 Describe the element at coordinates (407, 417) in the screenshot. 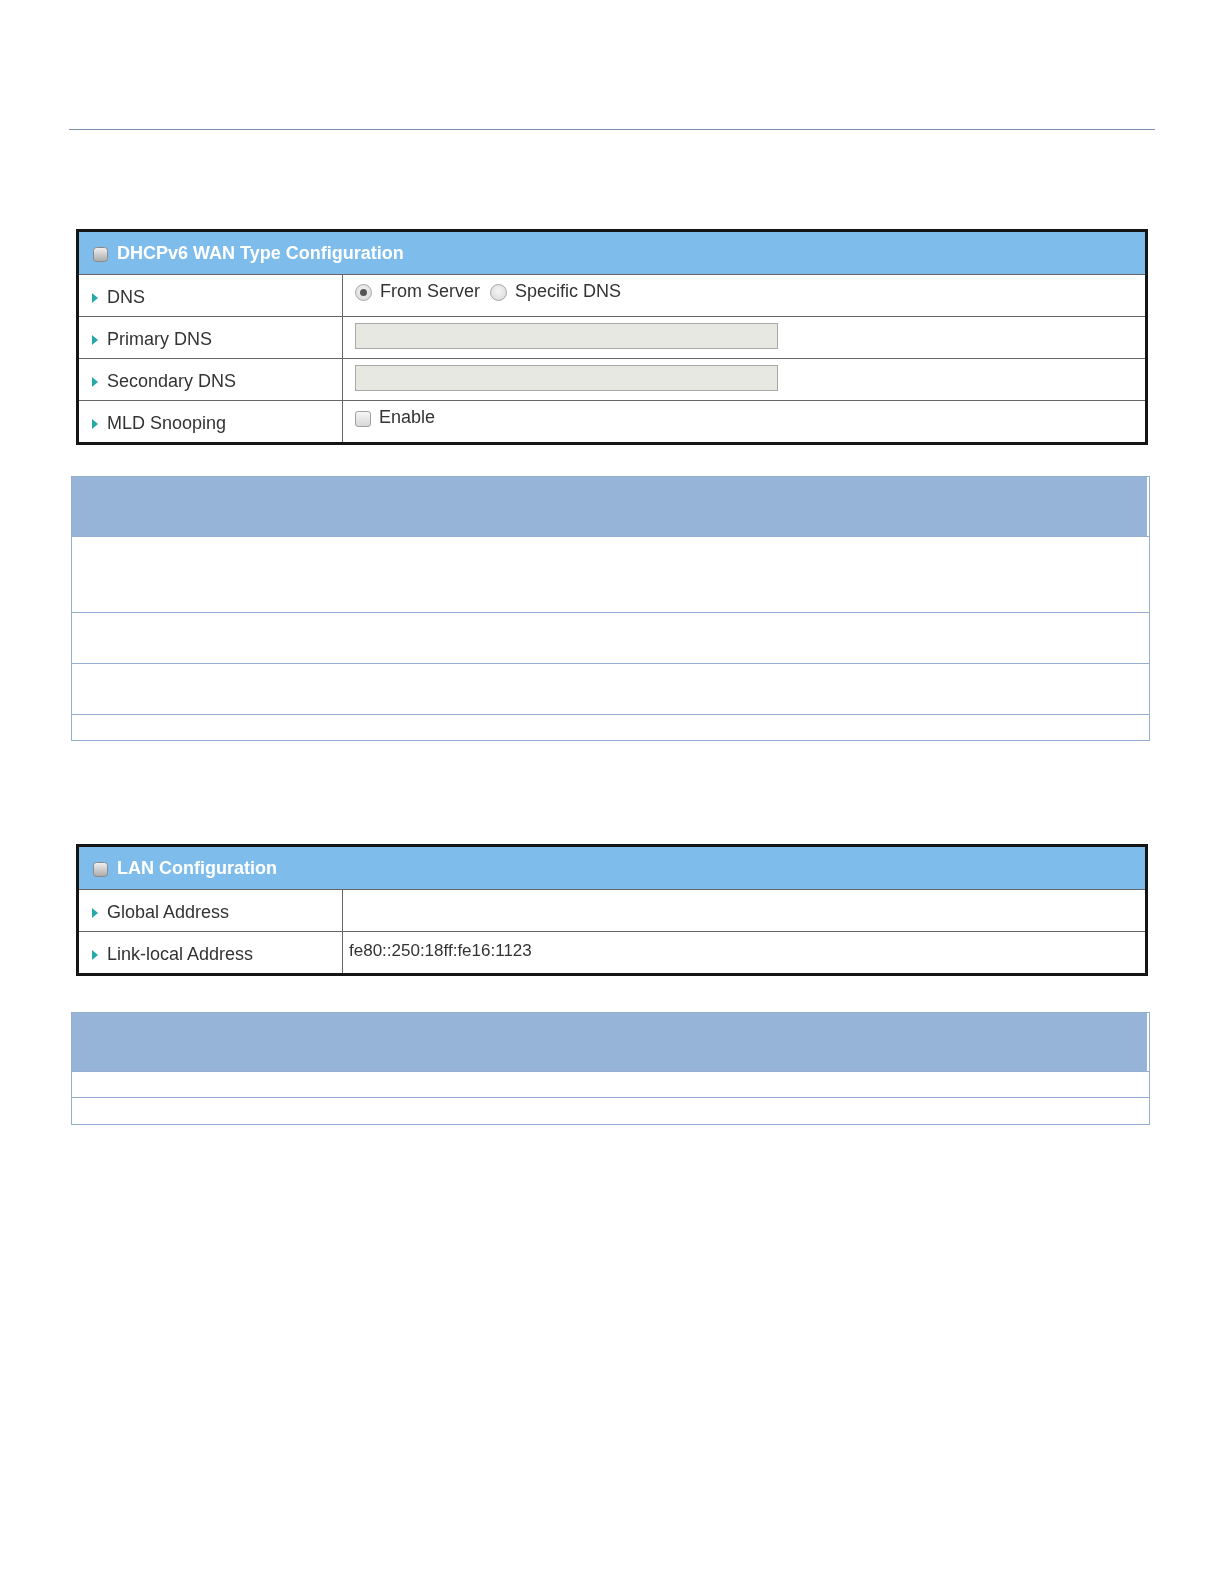

I see `checkbox-label: Enable` at that location.